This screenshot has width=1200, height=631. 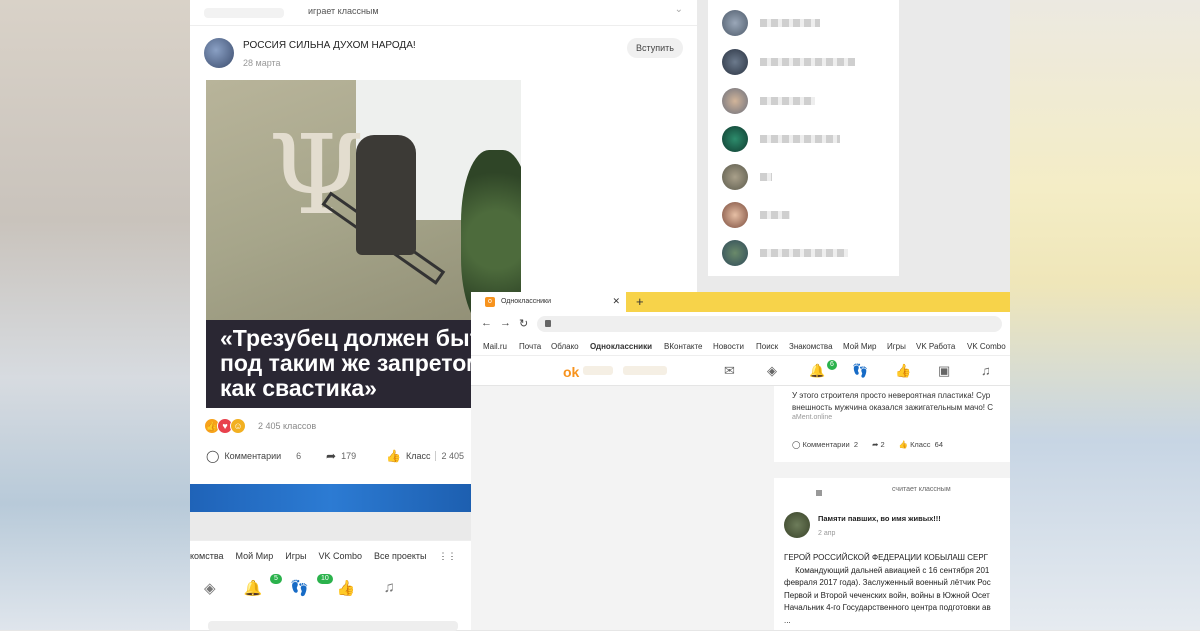 What do you see at coordinates (213, 456) in the screenshot?
I see `comment-icon: ◯` at bounding box center [213, 456].